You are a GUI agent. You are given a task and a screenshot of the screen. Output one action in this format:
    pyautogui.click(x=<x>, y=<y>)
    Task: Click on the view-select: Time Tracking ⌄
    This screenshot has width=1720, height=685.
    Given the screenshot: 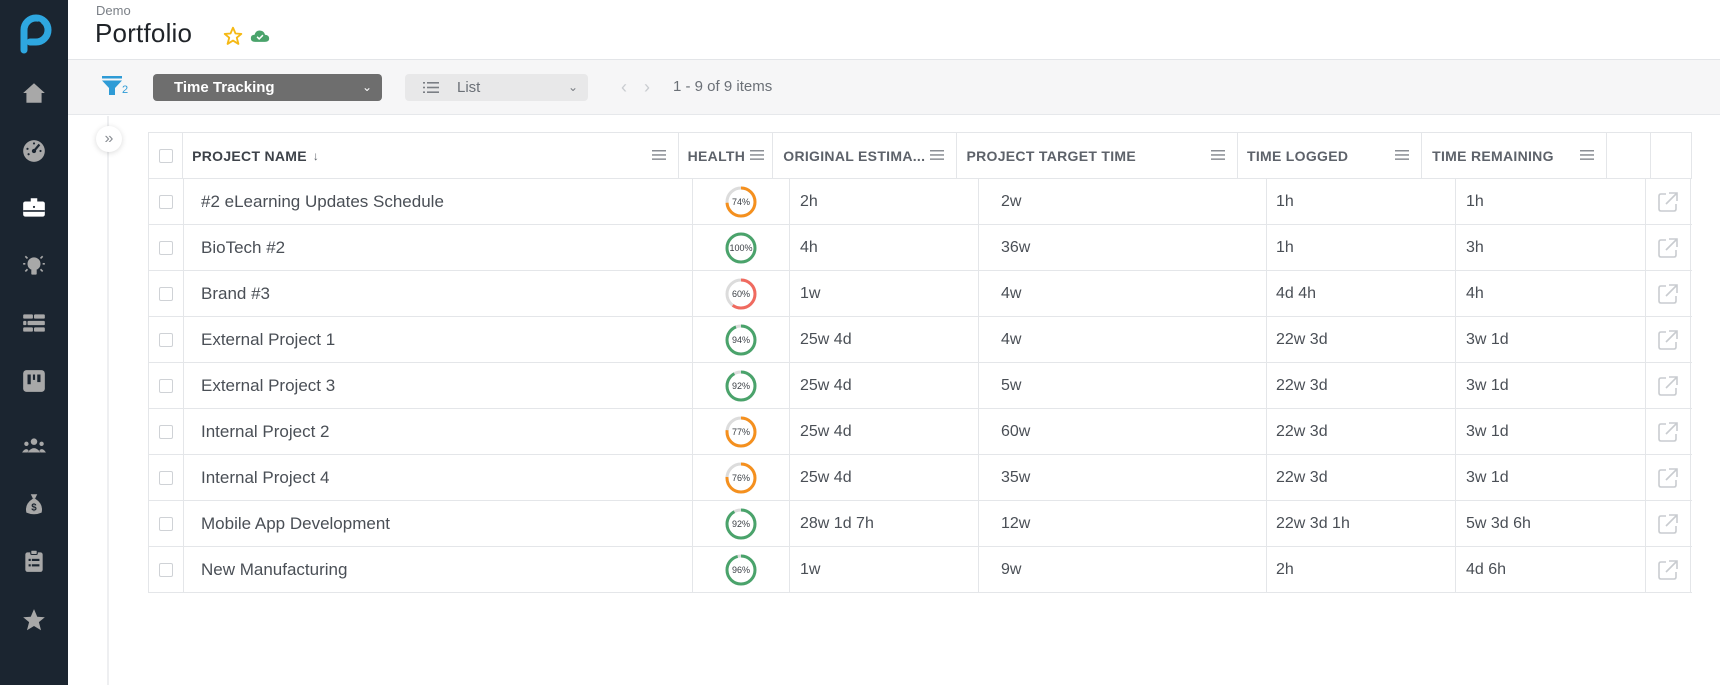 What is the action you would take?
    pyautogui.click(x=267, y=87)
    